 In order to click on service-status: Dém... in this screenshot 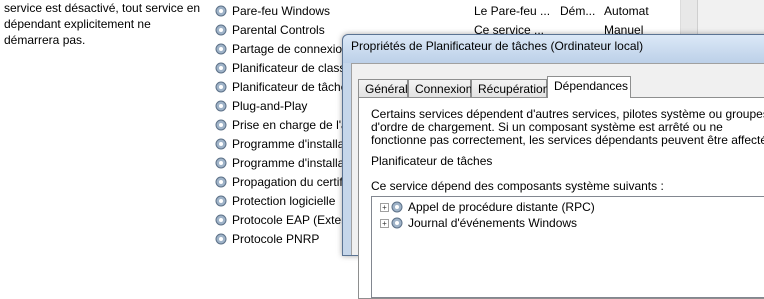, I will do `click(578, 11)`.